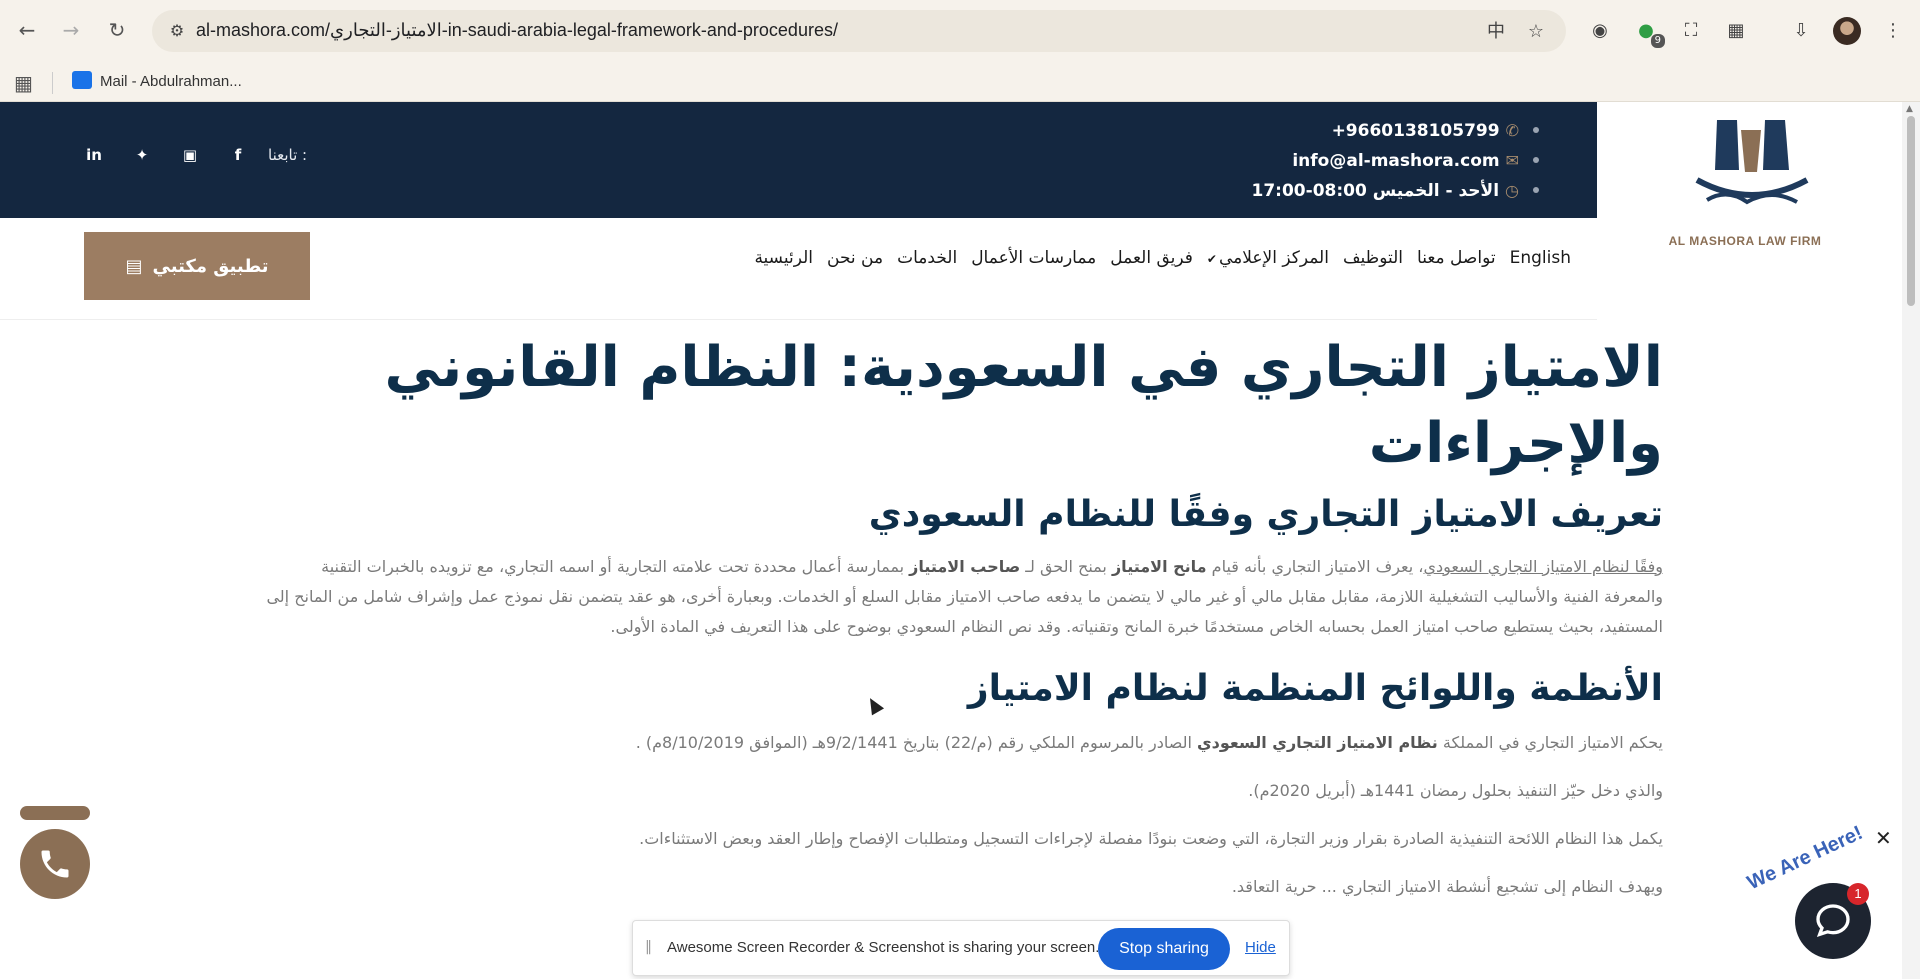  I want to click on mail-icon, so click(82, 80).